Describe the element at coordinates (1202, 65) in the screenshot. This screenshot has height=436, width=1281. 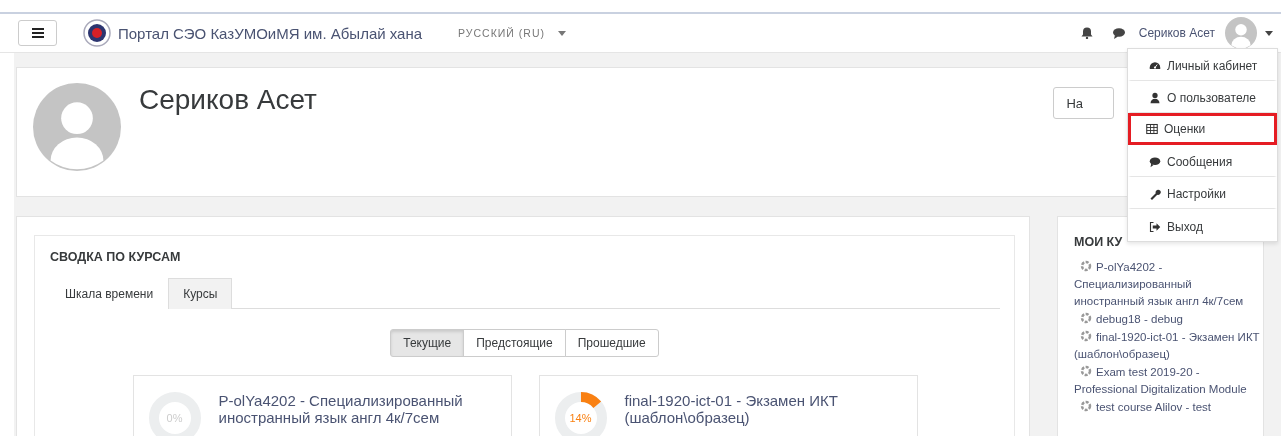
I see `menu-item: Личный кабинет` at that location.